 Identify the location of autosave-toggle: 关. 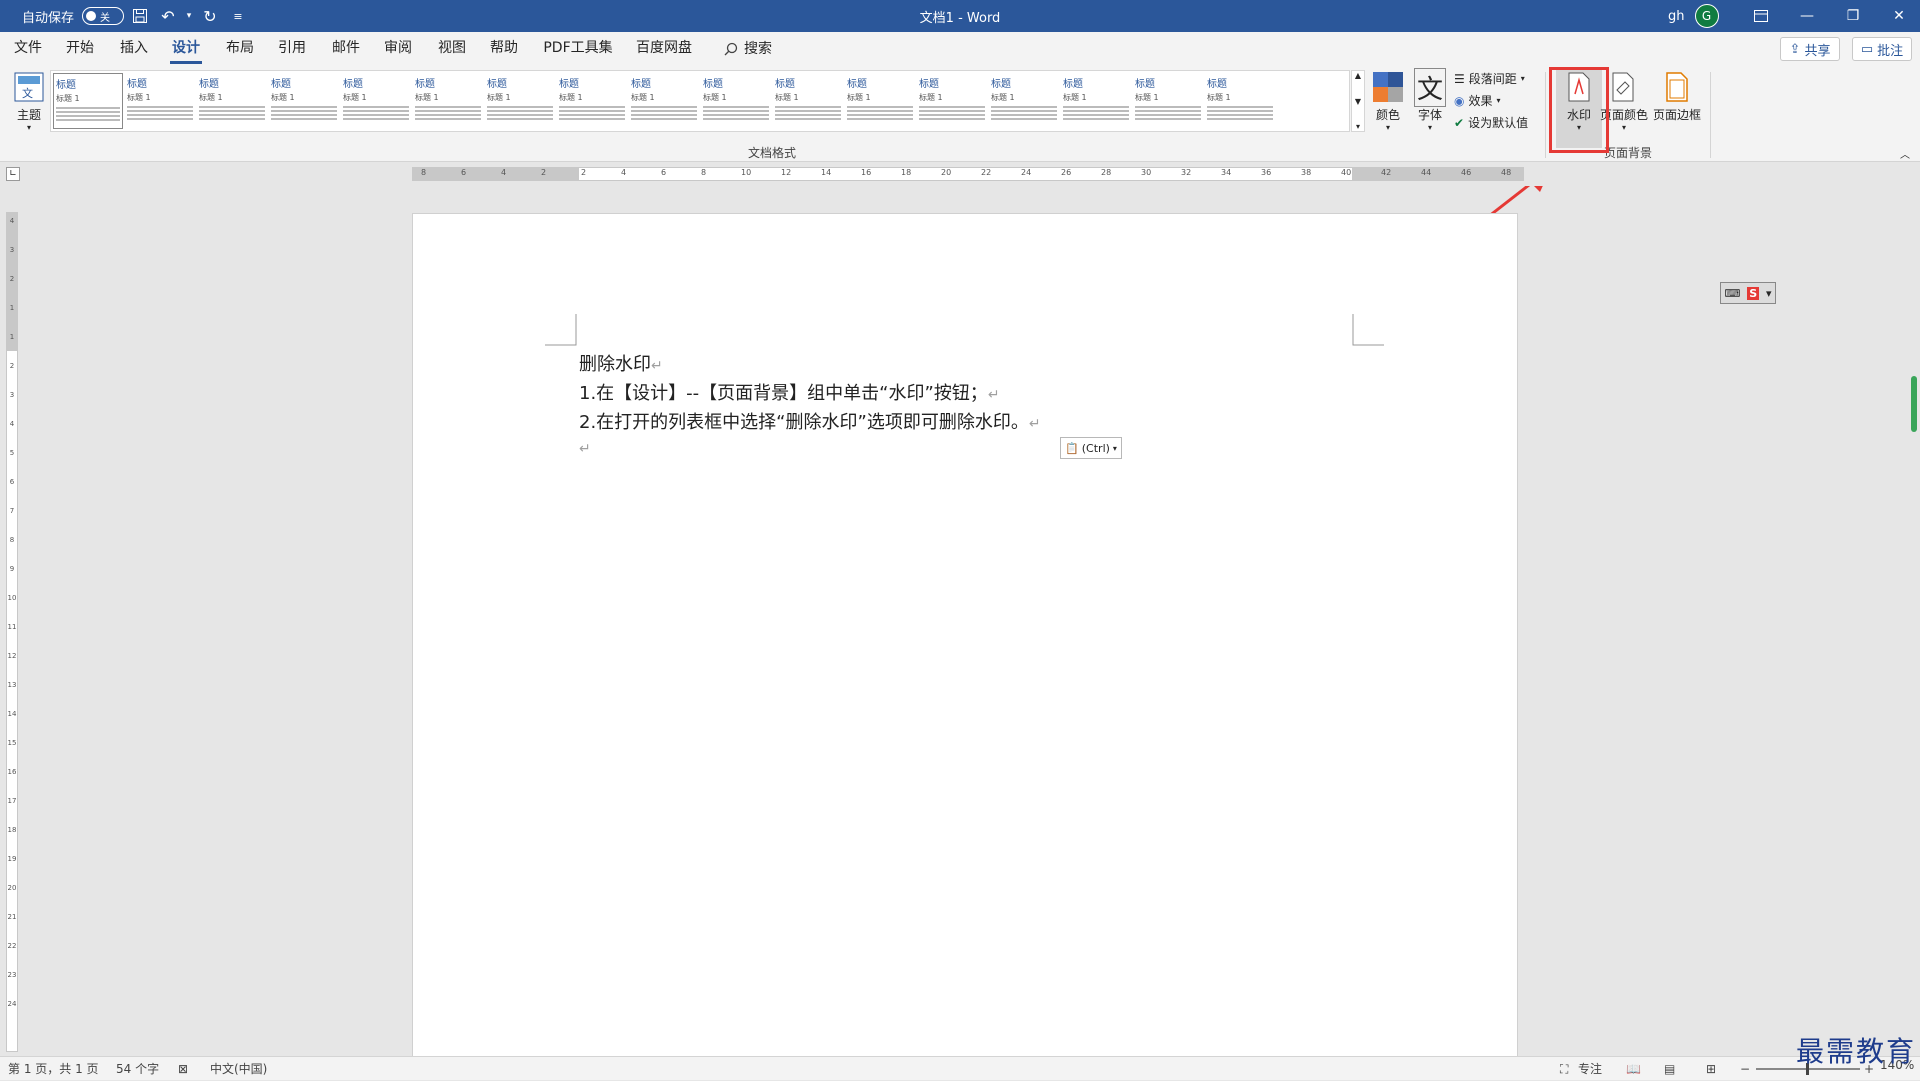
(103, 16).